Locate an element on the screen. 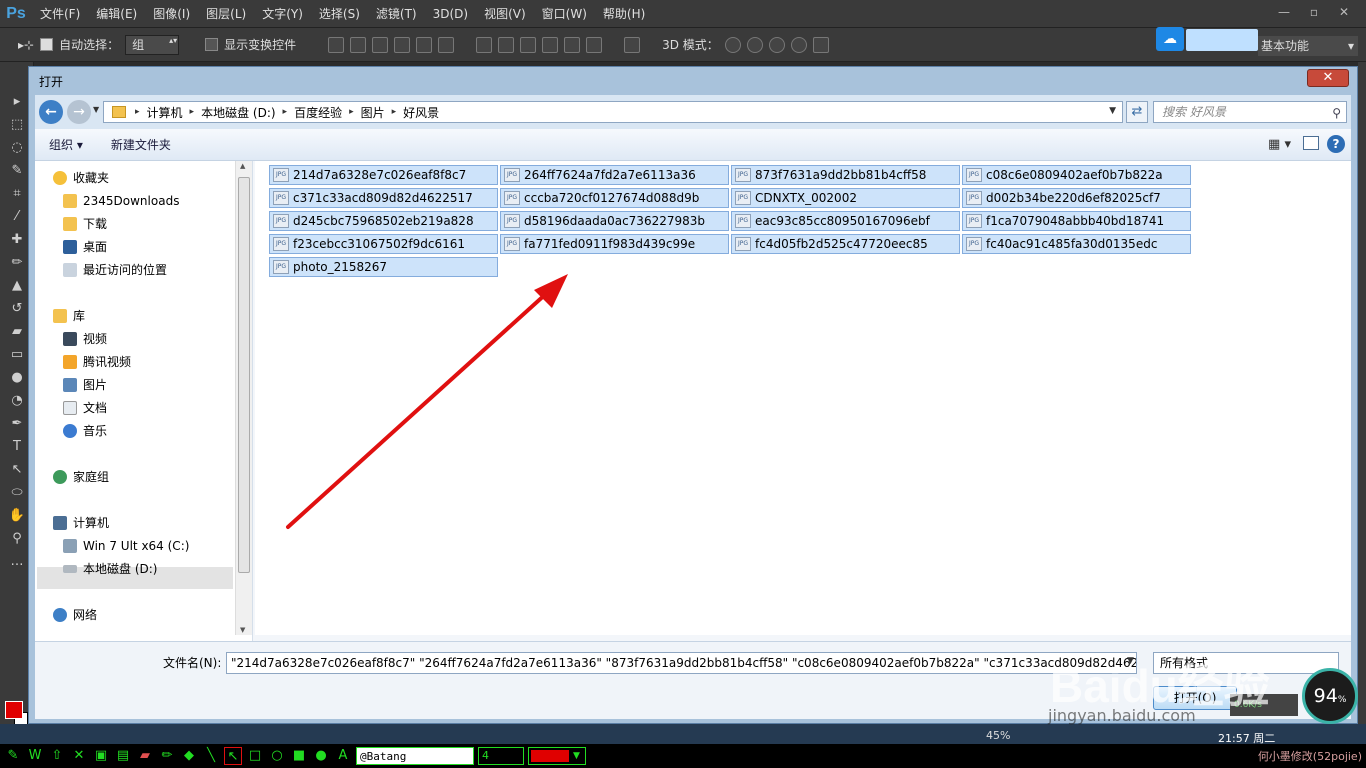 This screenshot has width=1366, height=768. file-item: JPG eac93c85cc80950167096ebf is located at coordinates (845, 221).